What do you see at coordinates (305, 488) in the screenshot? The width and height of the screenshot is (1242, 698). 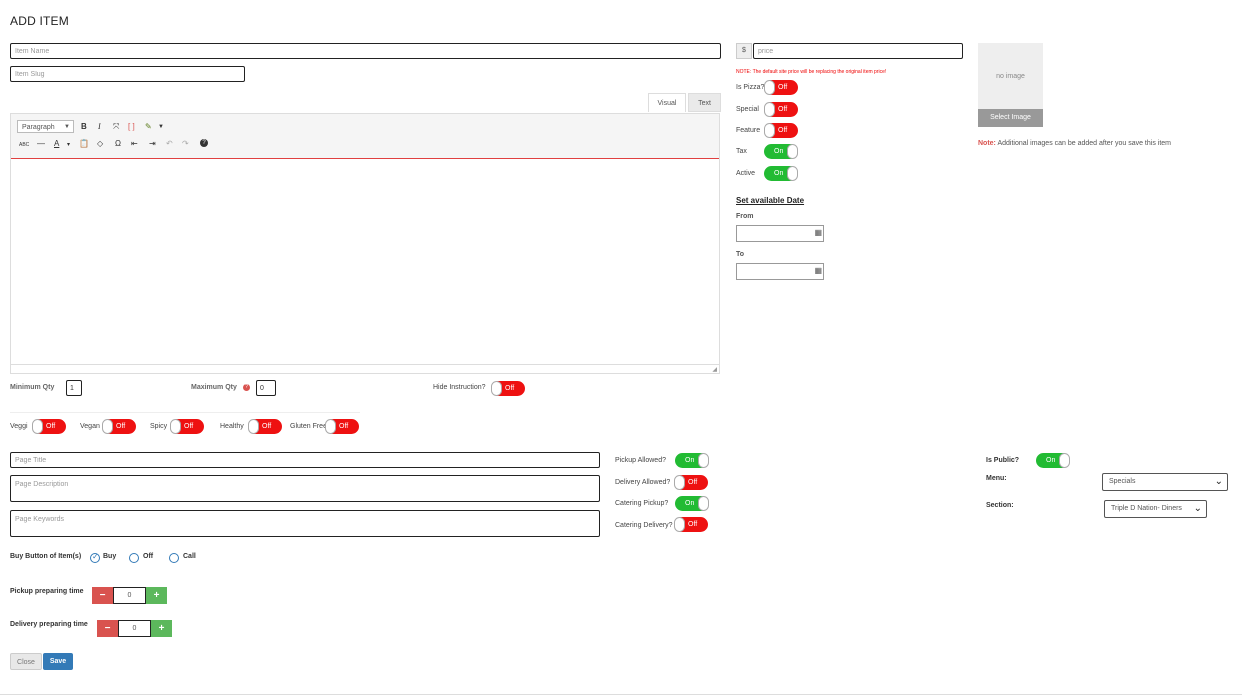 I see `page-description-input` at bounding box center [305, 488].